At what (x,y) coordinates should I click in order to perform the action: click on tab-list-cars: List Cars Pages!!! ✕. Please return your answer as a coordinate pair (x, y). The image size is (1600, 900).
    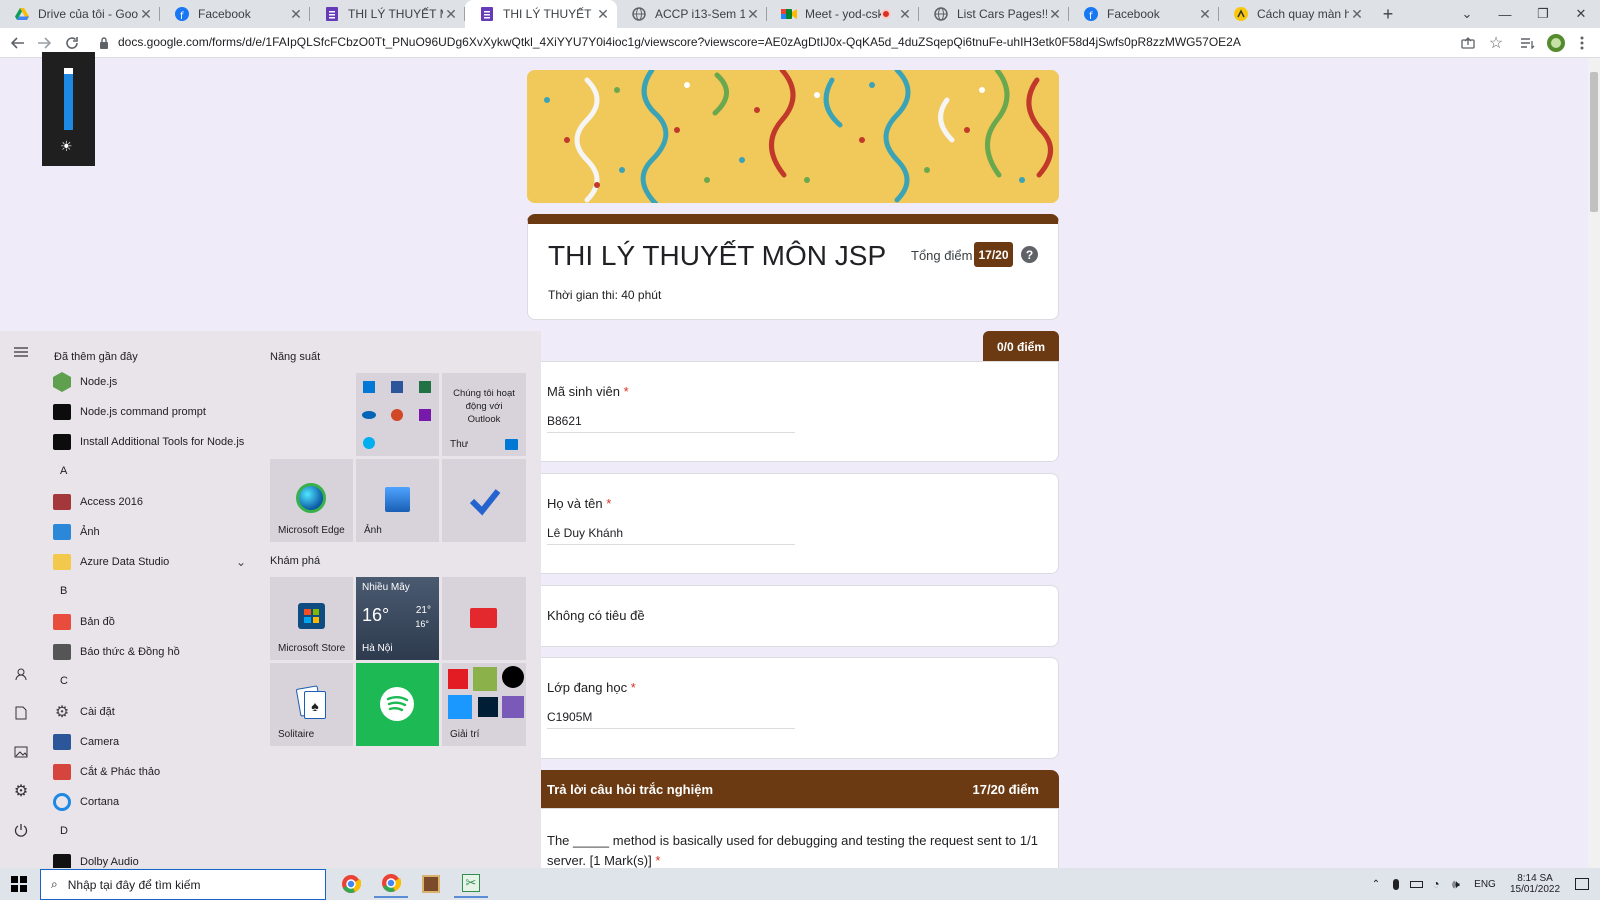
    Looking at the image, I should click on (994, 14).